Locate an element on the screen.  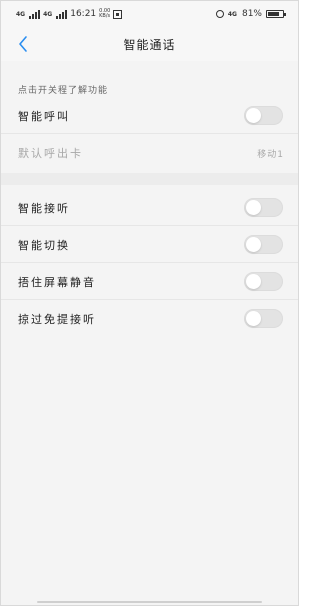
setting-row-default-sim: 默认呼出卡 移动1 is located at coordinates (149, 152).